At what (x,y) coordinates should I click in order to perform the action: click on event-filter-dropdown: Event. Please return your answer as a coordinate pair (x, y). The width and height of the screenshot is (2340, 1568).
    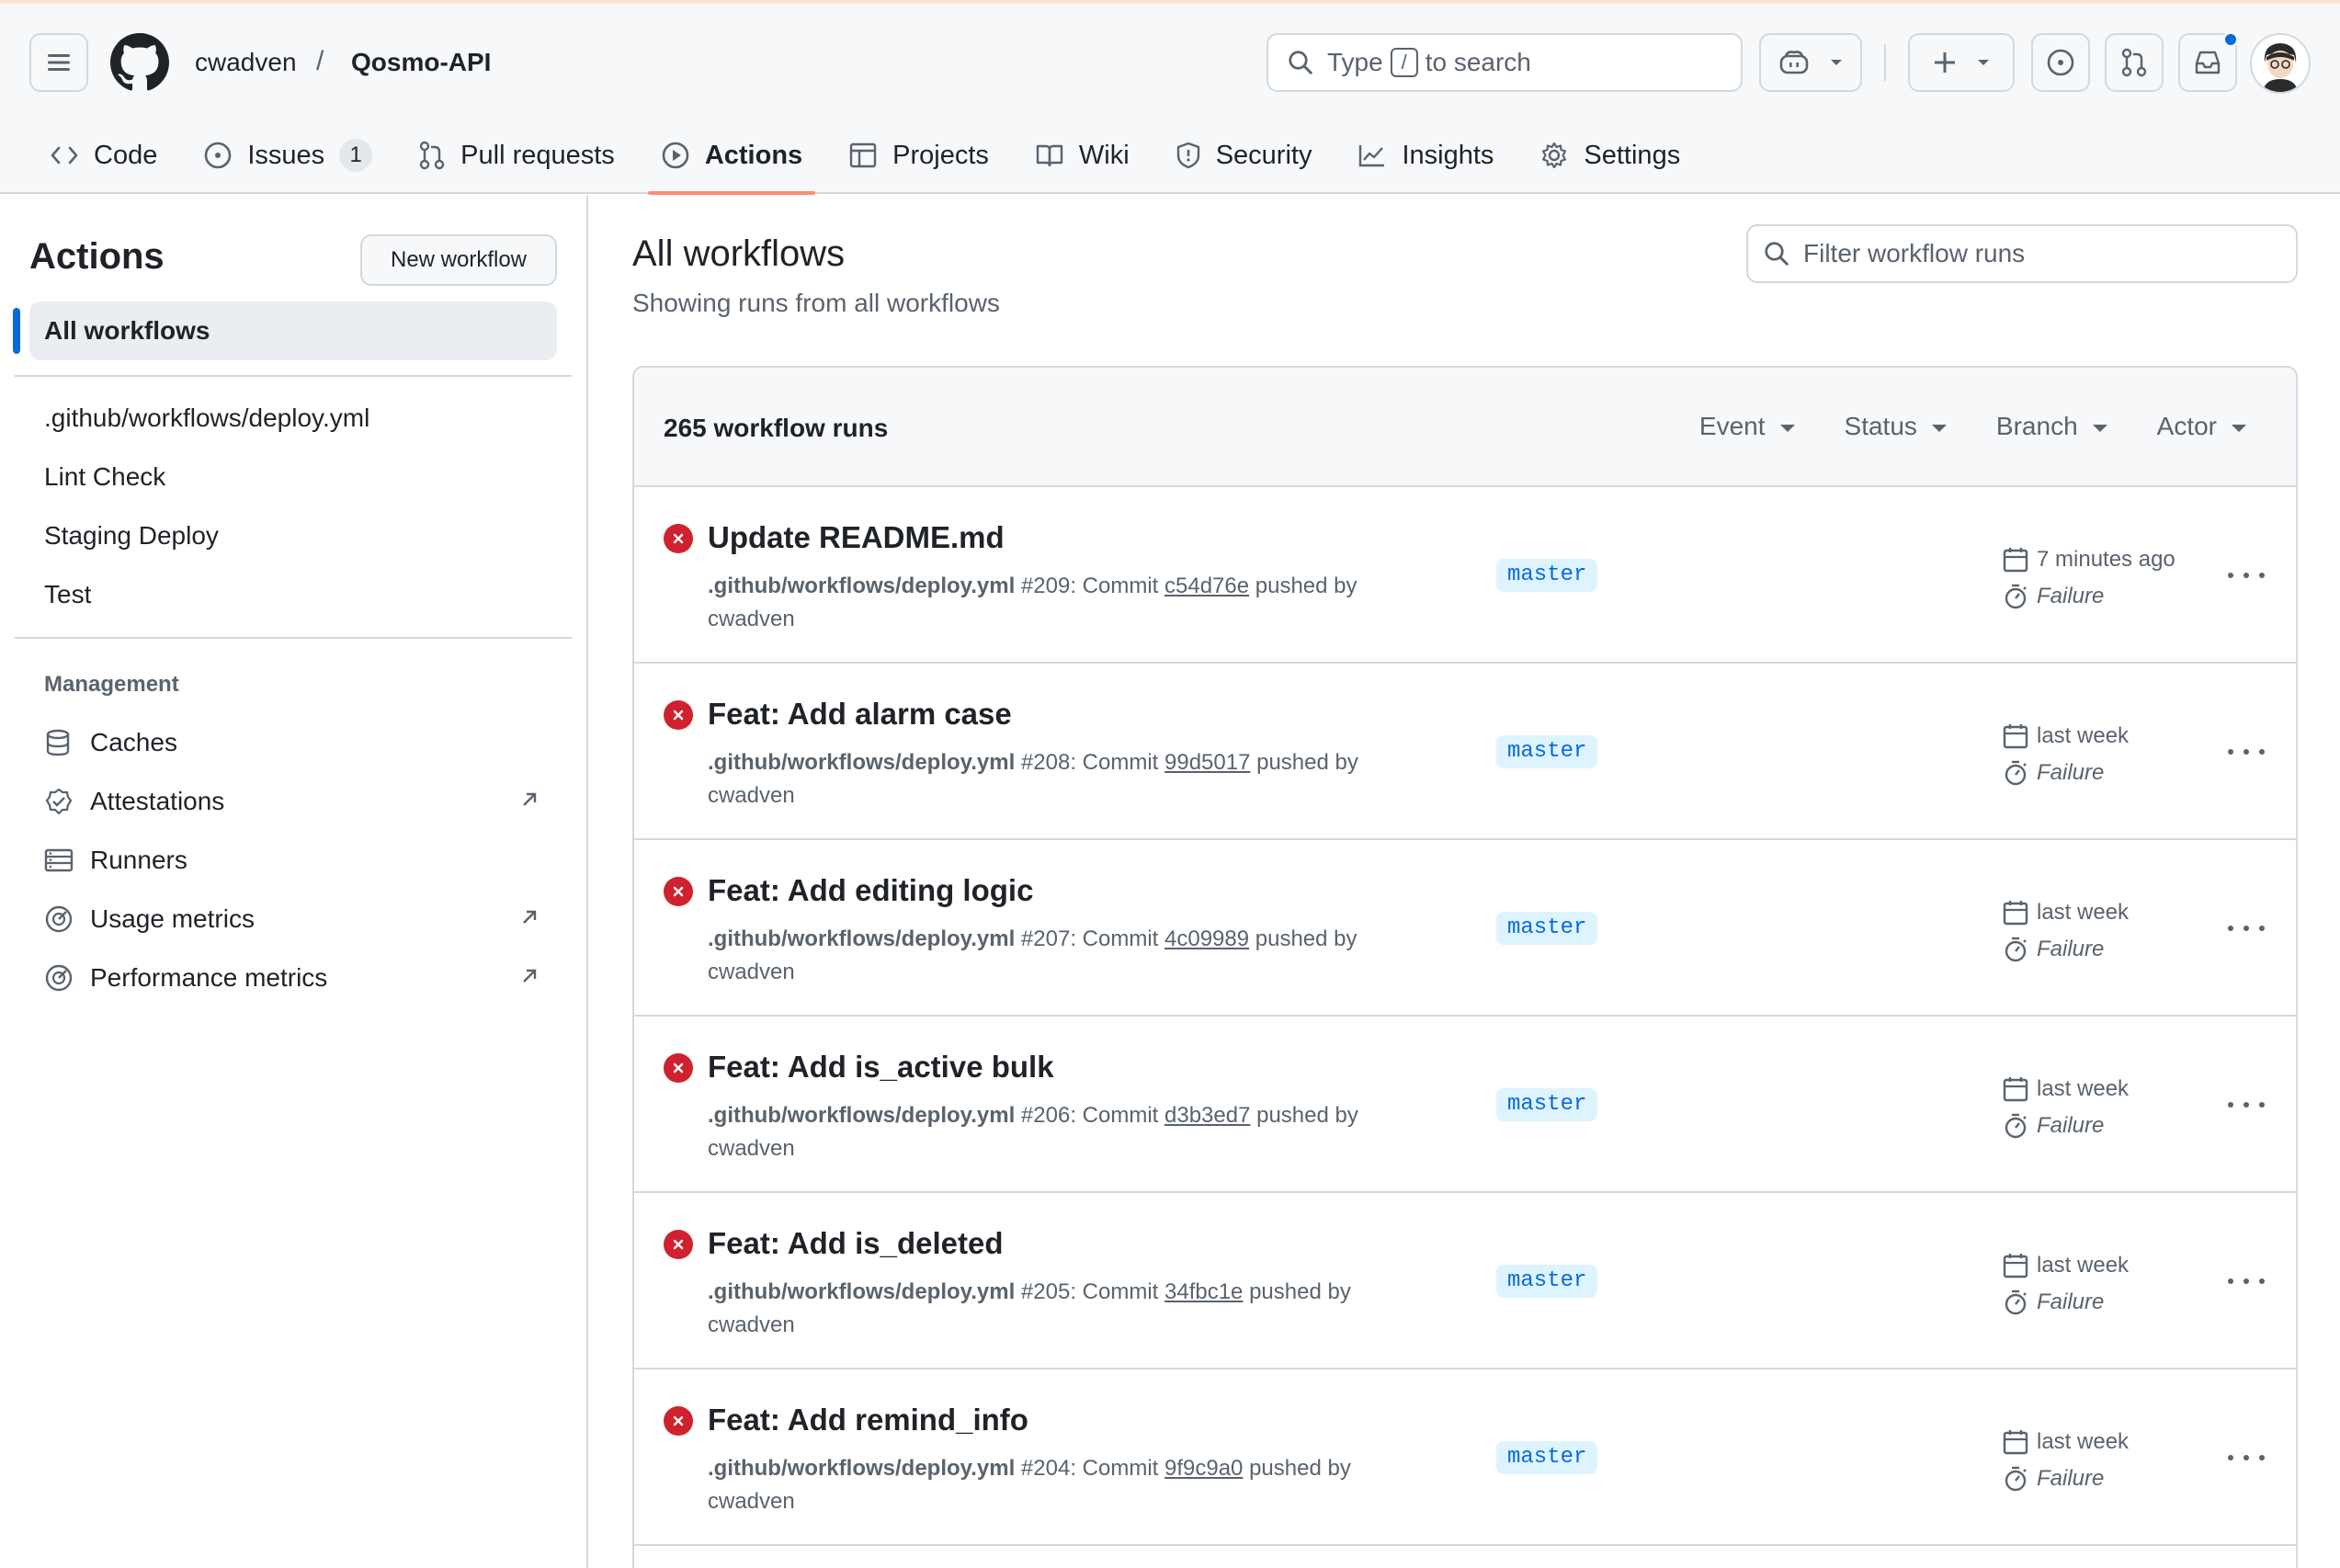
    Looking at the image, I should click on (1747, 426).